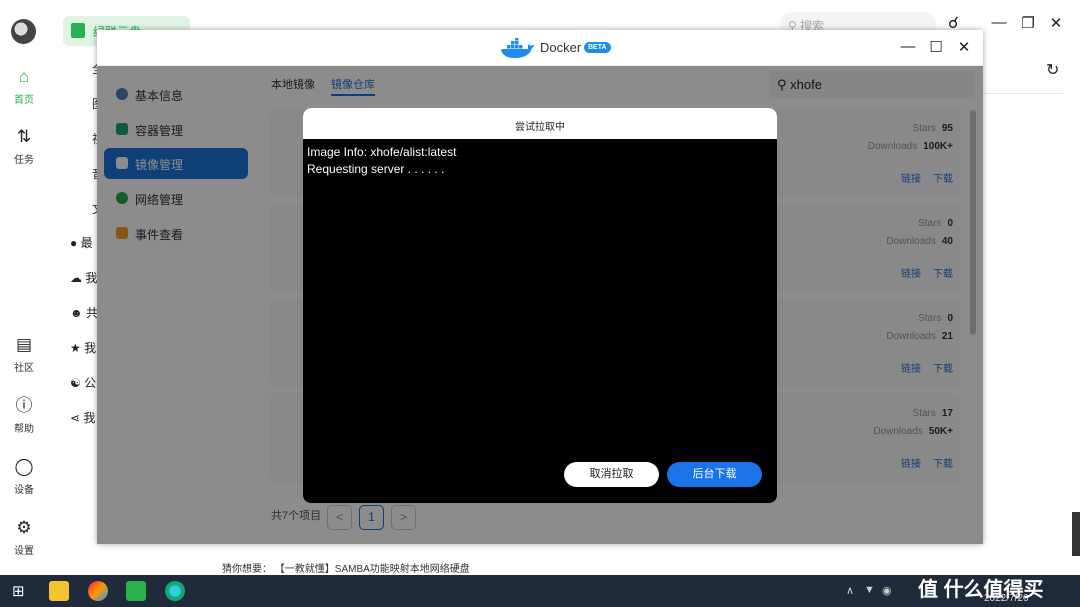 This screenshot has width=1080, height=607. I want to click on outer-nav-item: ☻ 共, so click(84, 312).